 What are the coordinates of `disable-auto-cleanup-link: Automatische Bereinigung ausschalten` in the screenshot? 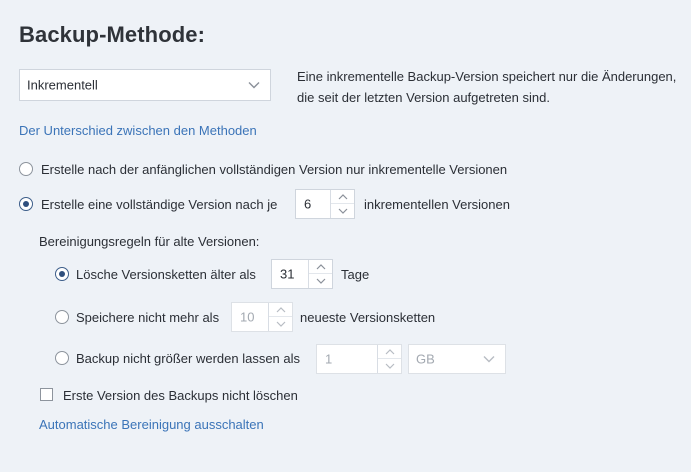 It's located at (151, 424).